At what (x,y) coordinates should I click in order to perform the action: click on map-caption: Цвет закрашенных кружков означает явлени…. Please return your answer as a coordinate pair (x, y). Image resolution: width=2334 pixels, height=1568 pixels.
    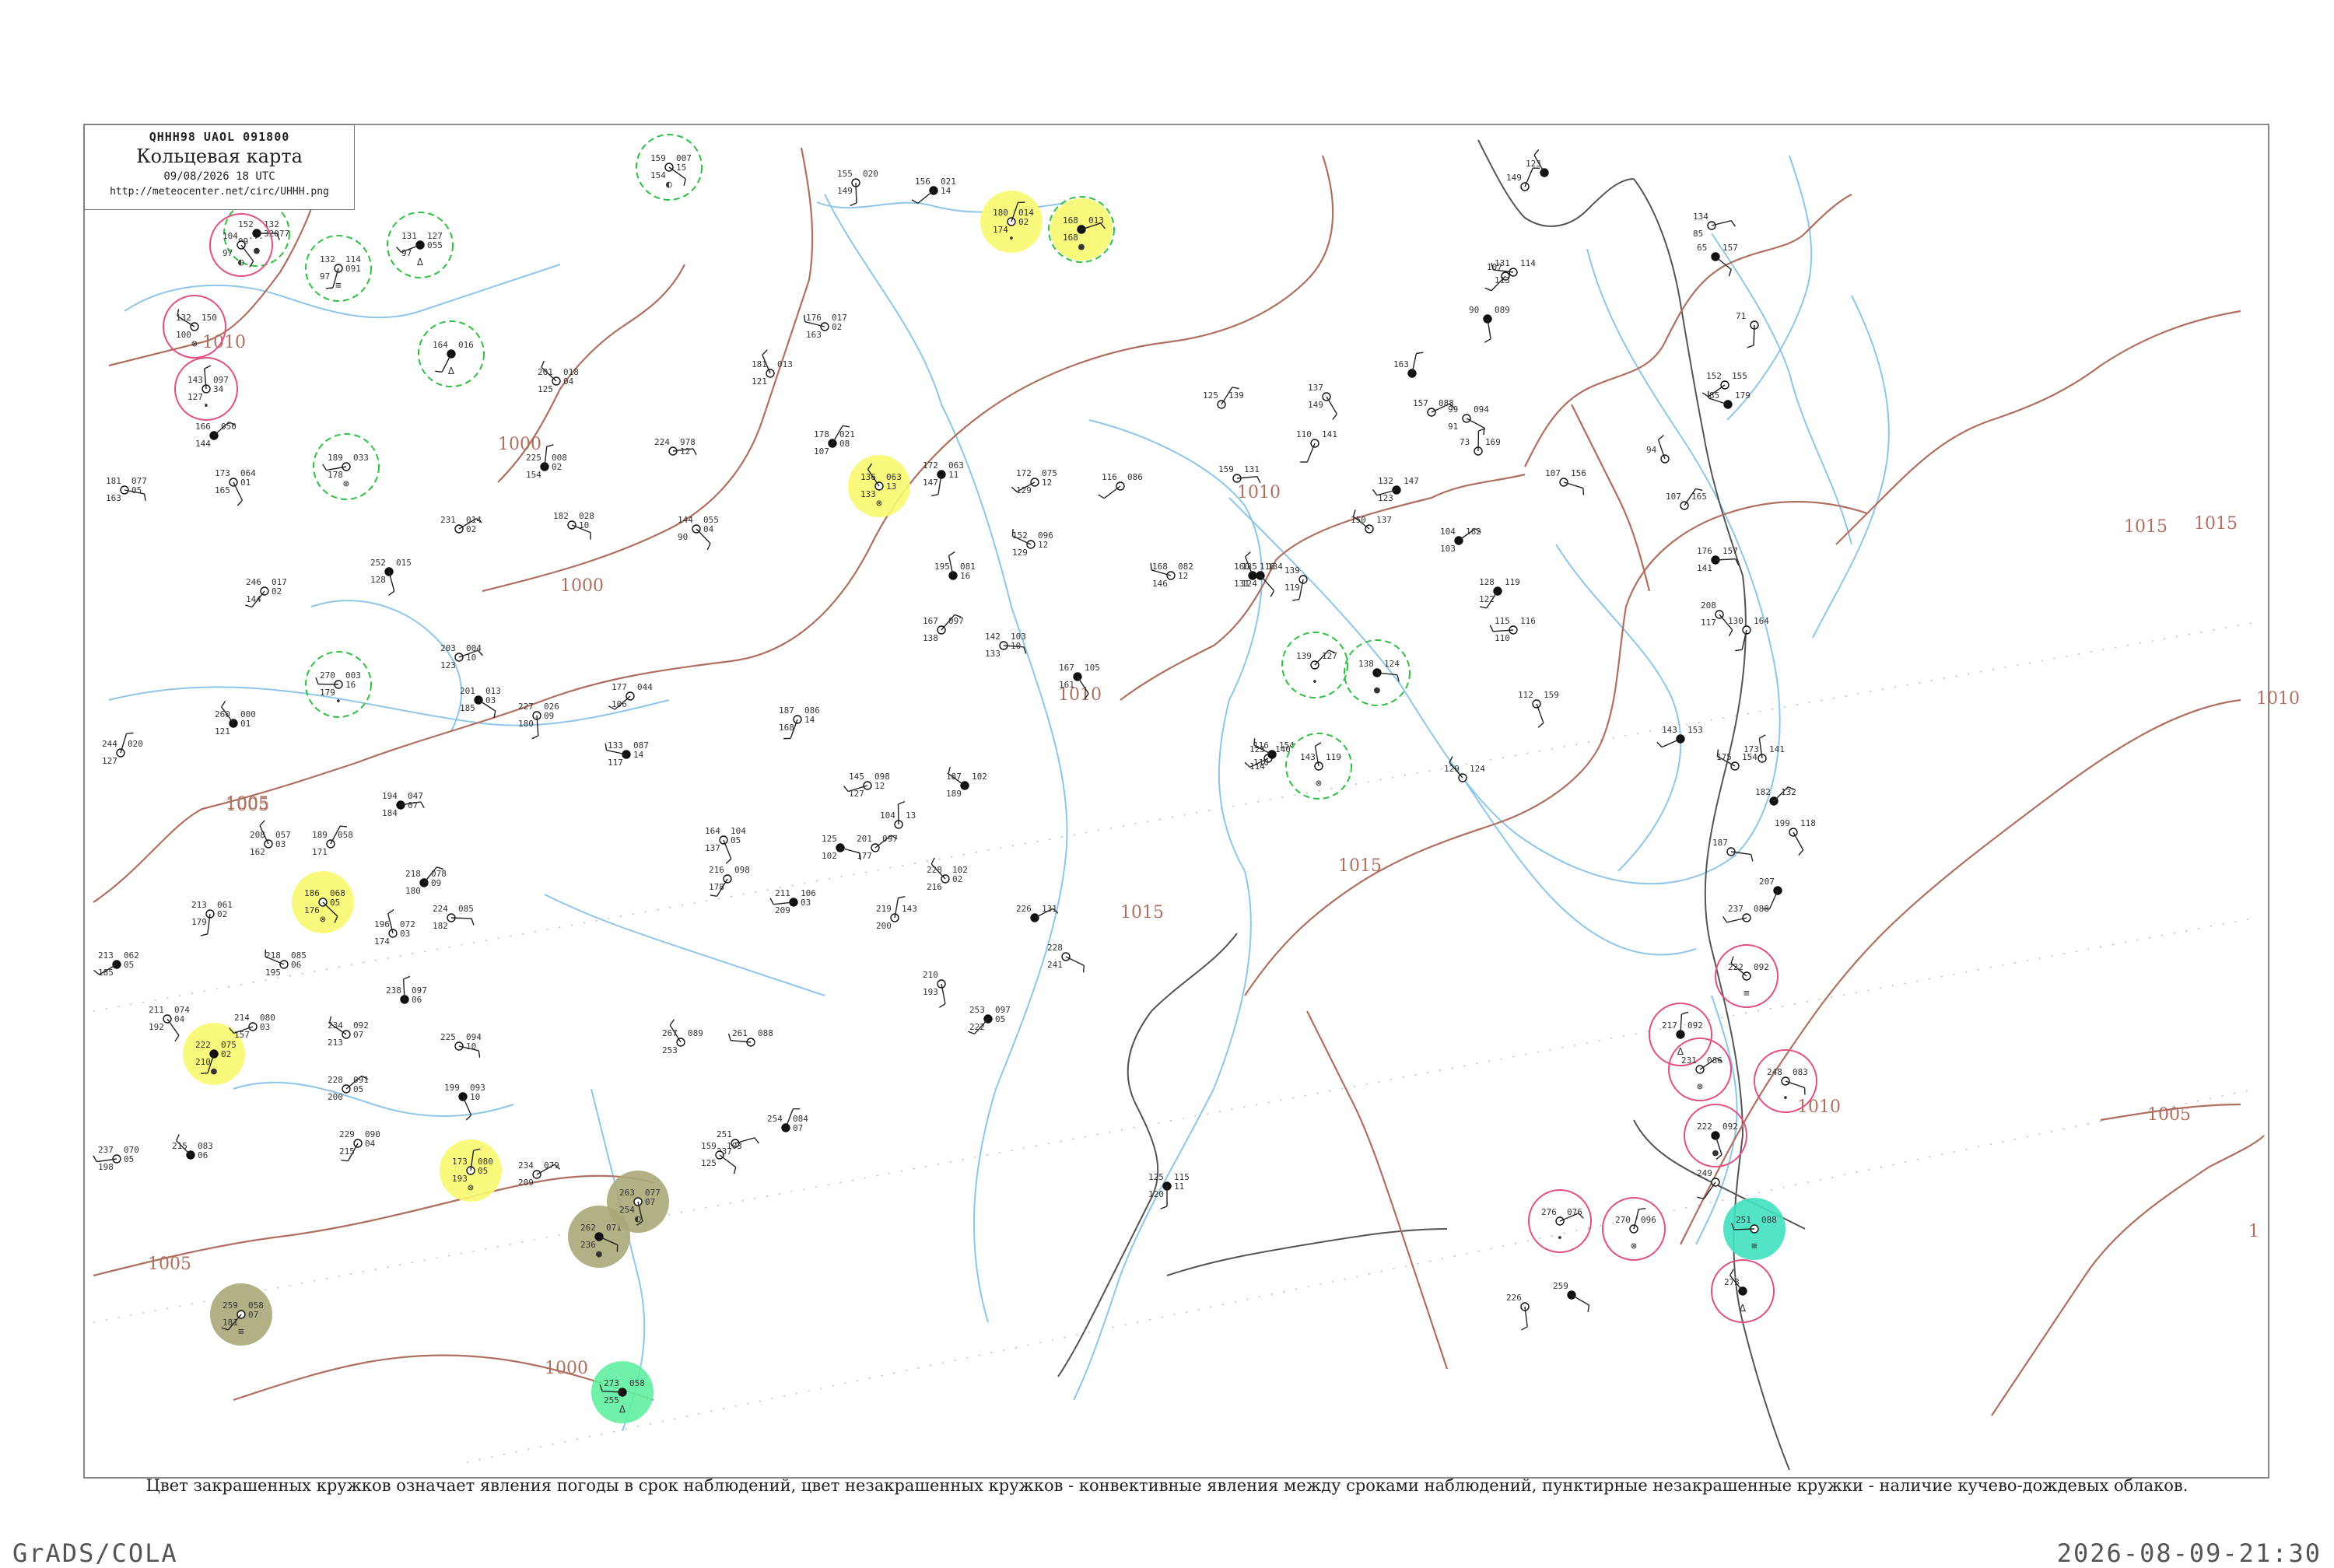
    Looking at the image, I should click on (1167, 1486).